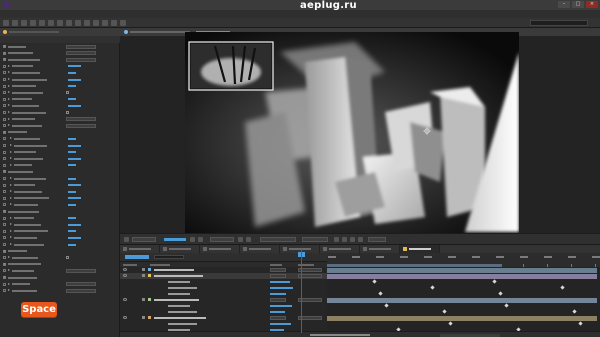  I want to click on view-layout-dropdown, so click(315, 239).